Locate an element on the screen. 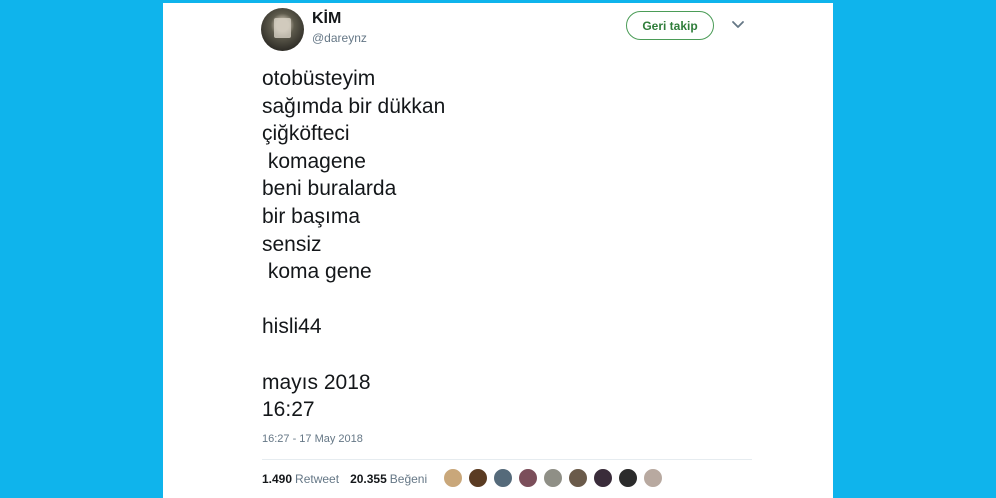 The height and width of the screenshot is (498, 996). tweet-line: 16:27 is located at coordinates (288, 410).